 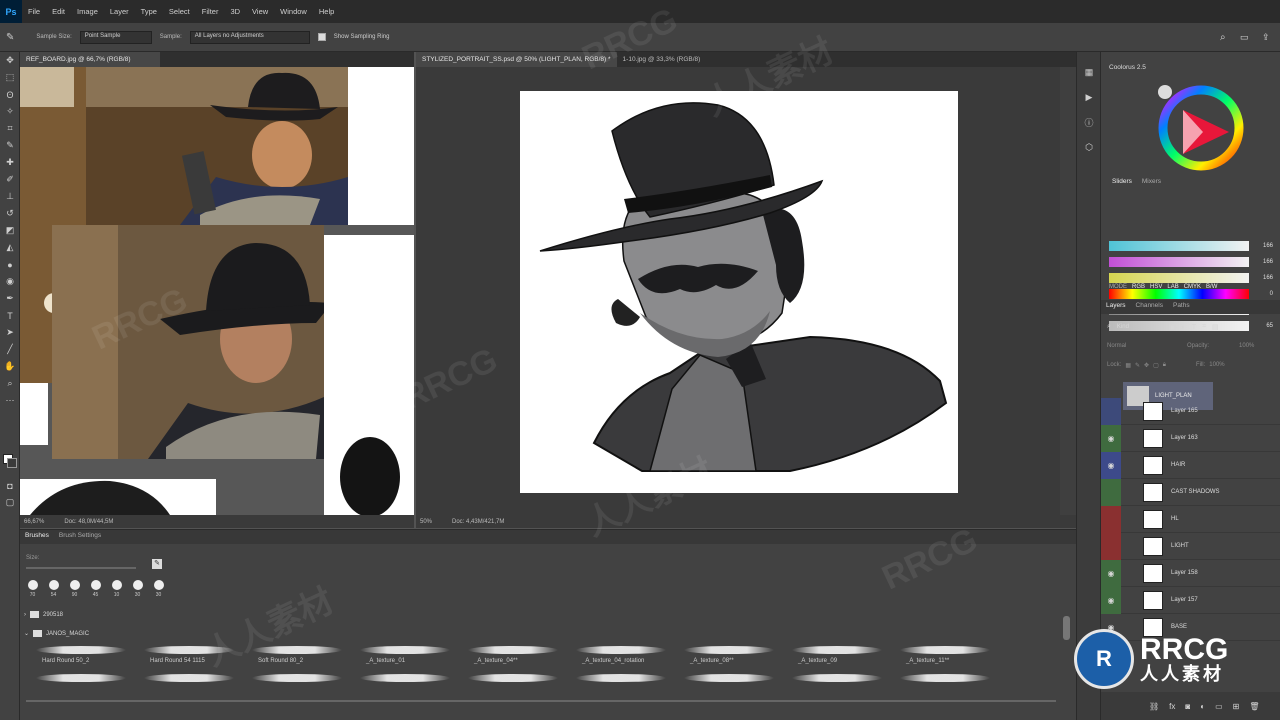 What do you see at coordinates (10, 502) in the screenshot?
I see `screen-mode-icon: ▢` at bounding box center [10, 502].